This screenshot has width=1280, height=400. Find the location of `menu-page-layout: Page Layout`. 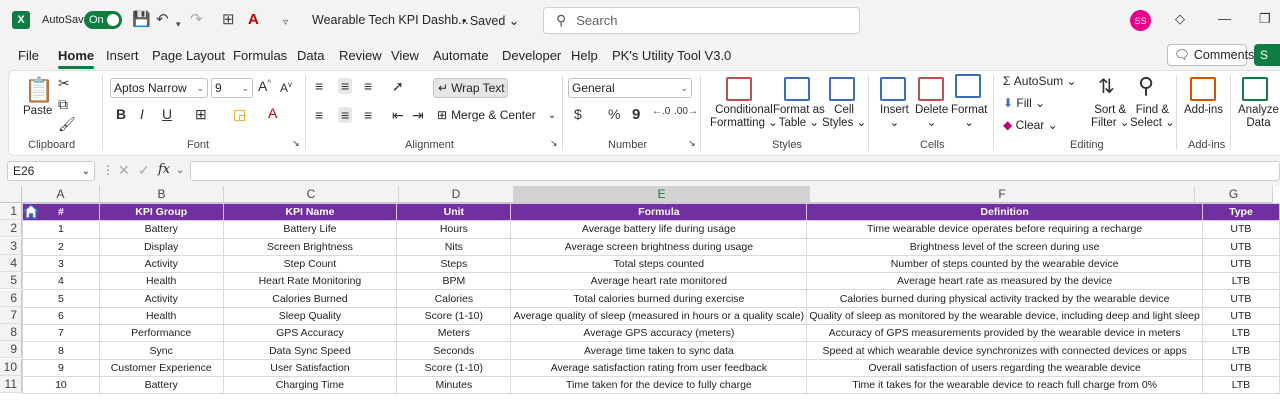

menu-page-layout: Page Layout is located at coordinates (188, 55).